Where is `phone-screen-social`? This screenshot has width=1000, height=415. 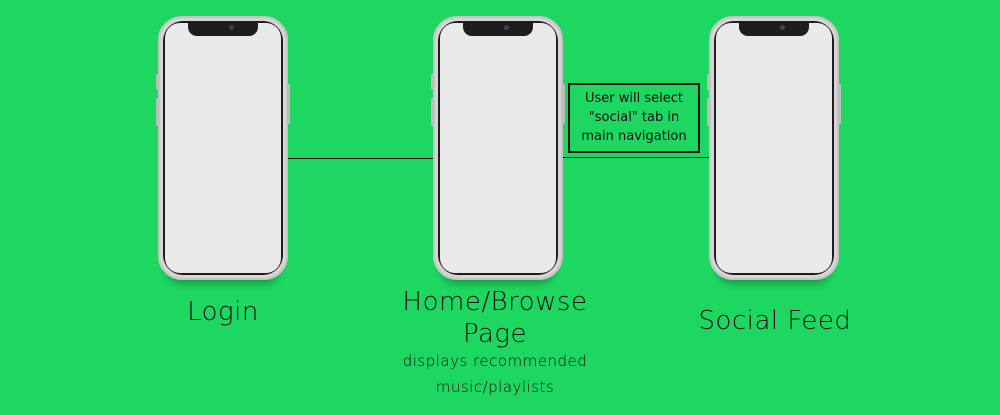 phone-screen-social is located at coordinates (774, 148).